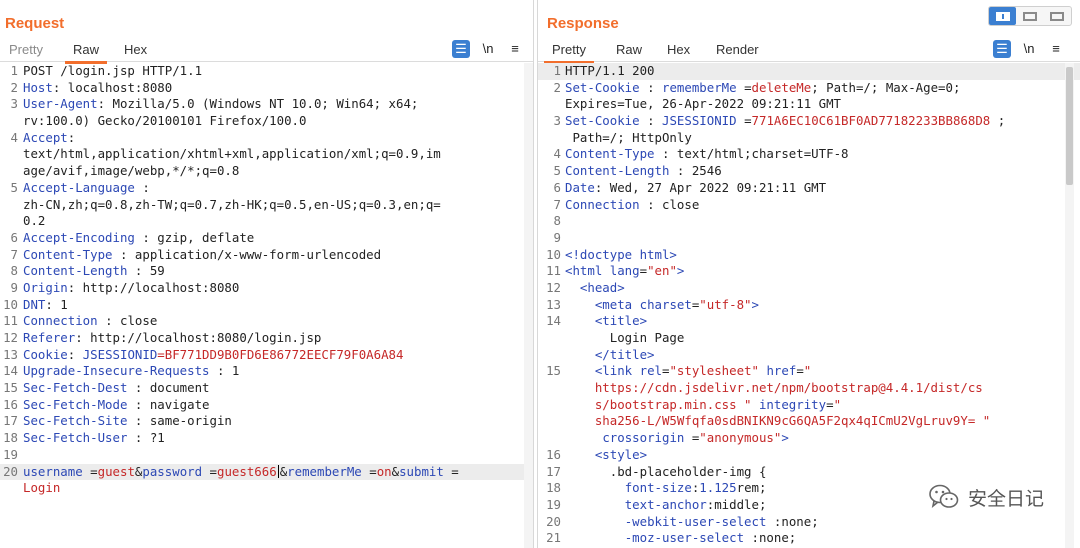 The width and height of the screenshot is (1080, 548). Describe the element at coordinates (10, 404) in the screenshot. I see `line-number: 16` at that location.